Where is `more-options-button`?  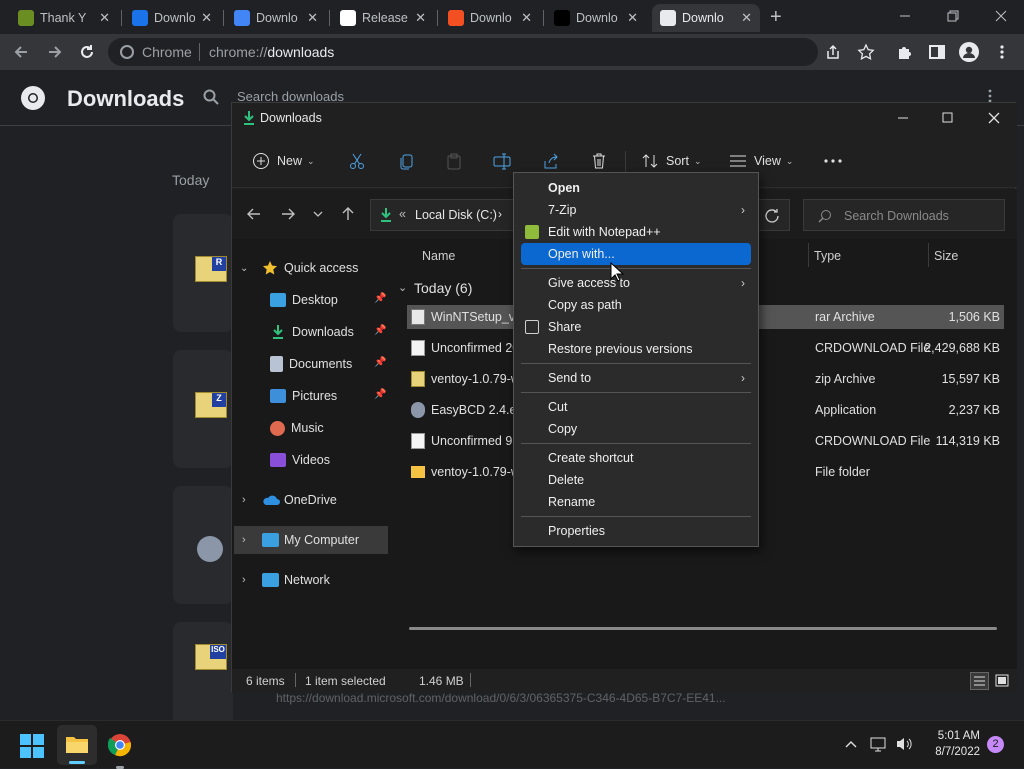 more-options-button is located at coordinates (833, 161).